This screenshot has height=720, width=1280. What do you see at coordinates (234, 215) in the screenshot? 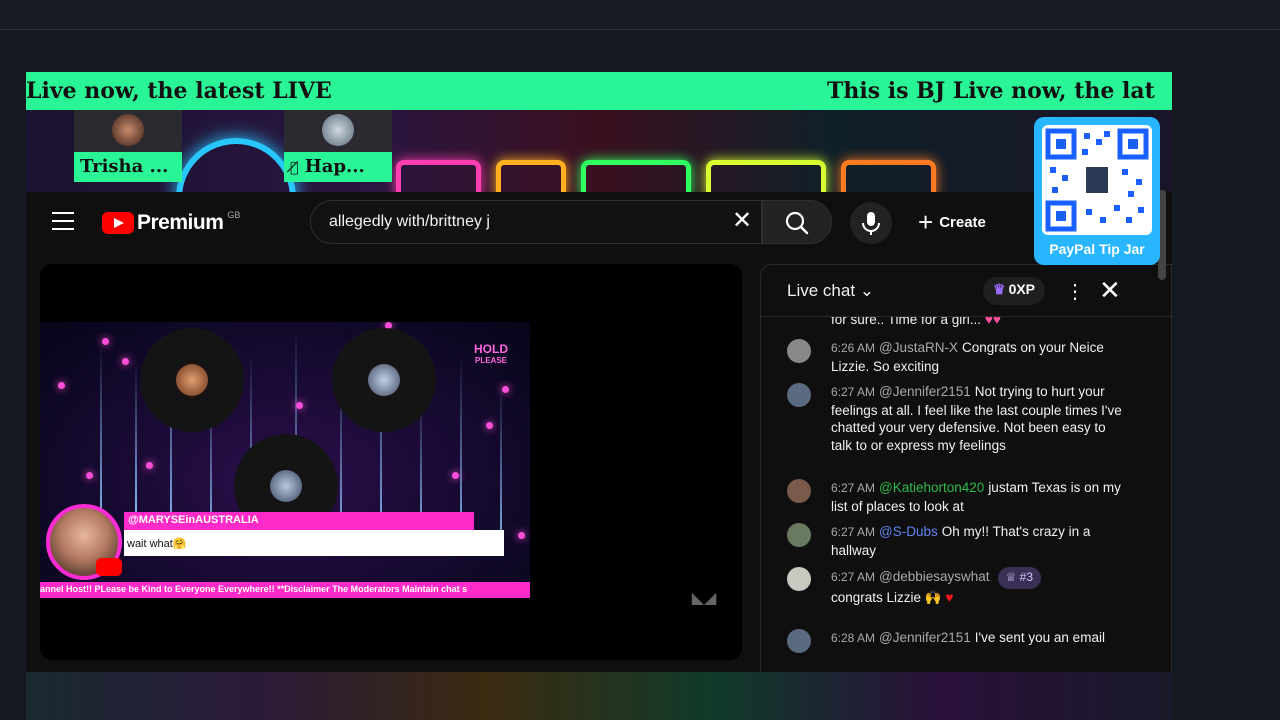
I see `country-code: GB` at bounding box center [234, 215].